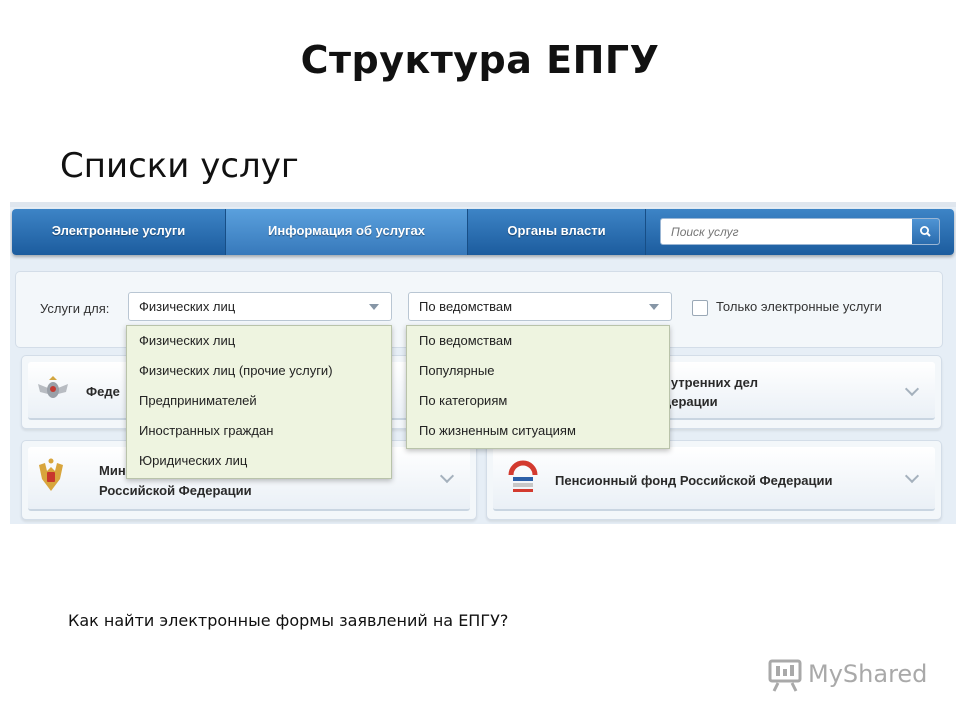 This screenshot has width=960, height=720. Describe the element at coordinates (538, 401) in the screenshot. I see `dropdown-option: По категориям` at that location.